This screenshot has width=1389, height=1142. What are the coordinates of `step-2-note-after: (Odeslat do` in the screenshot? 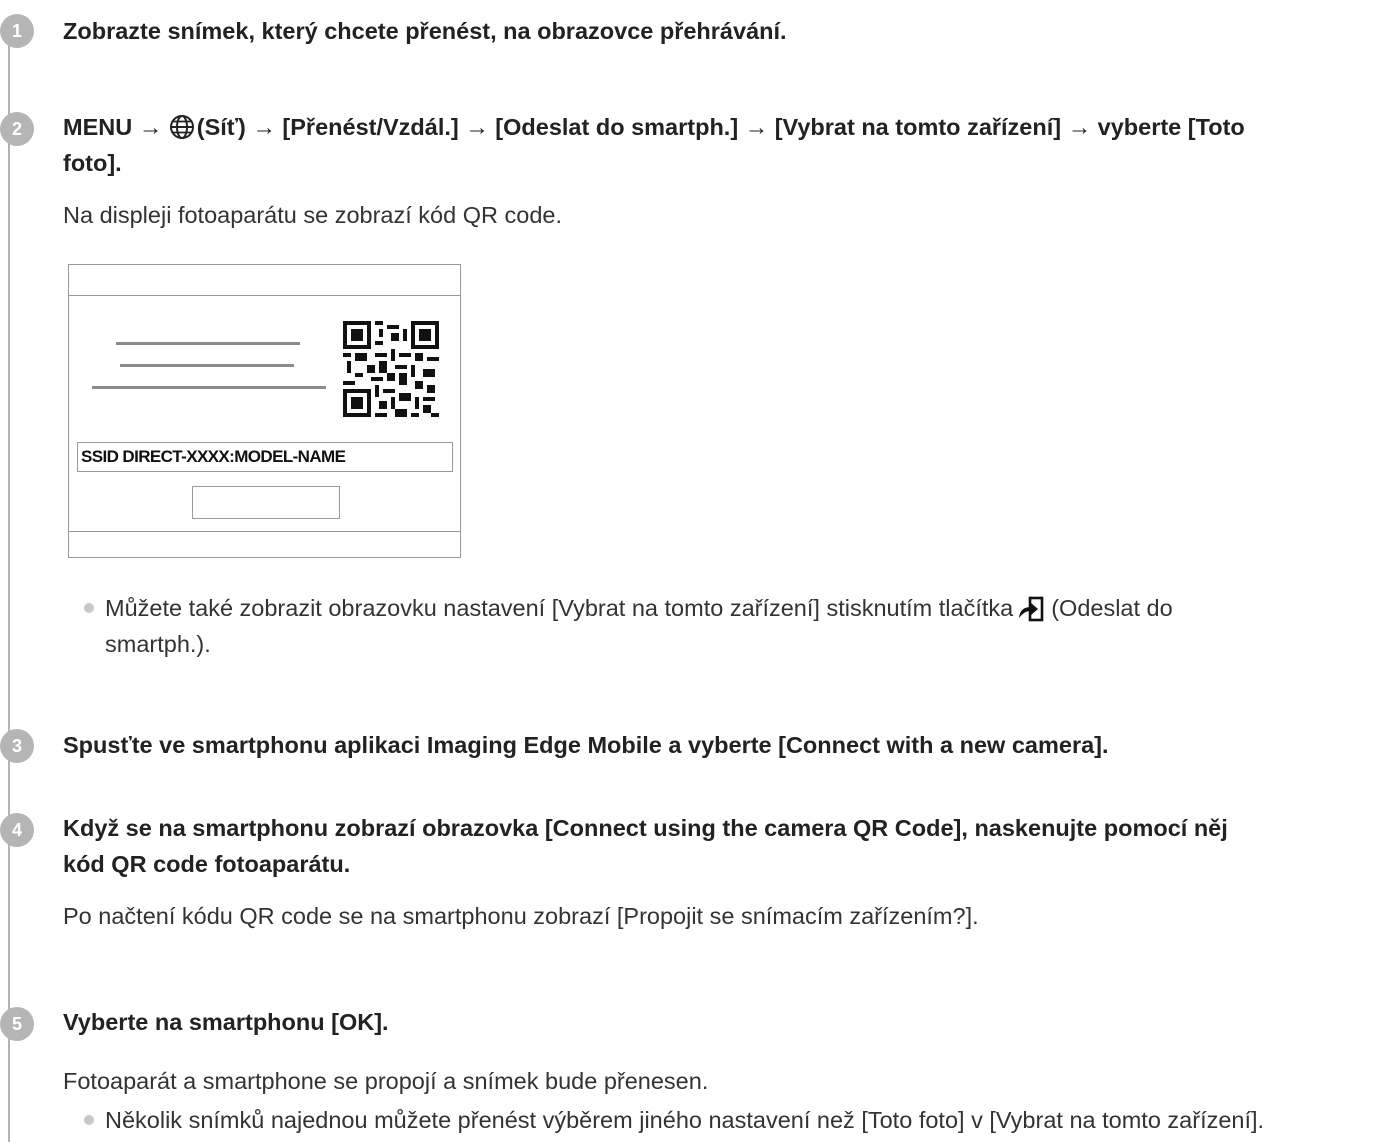 It's located at (1112, 608).